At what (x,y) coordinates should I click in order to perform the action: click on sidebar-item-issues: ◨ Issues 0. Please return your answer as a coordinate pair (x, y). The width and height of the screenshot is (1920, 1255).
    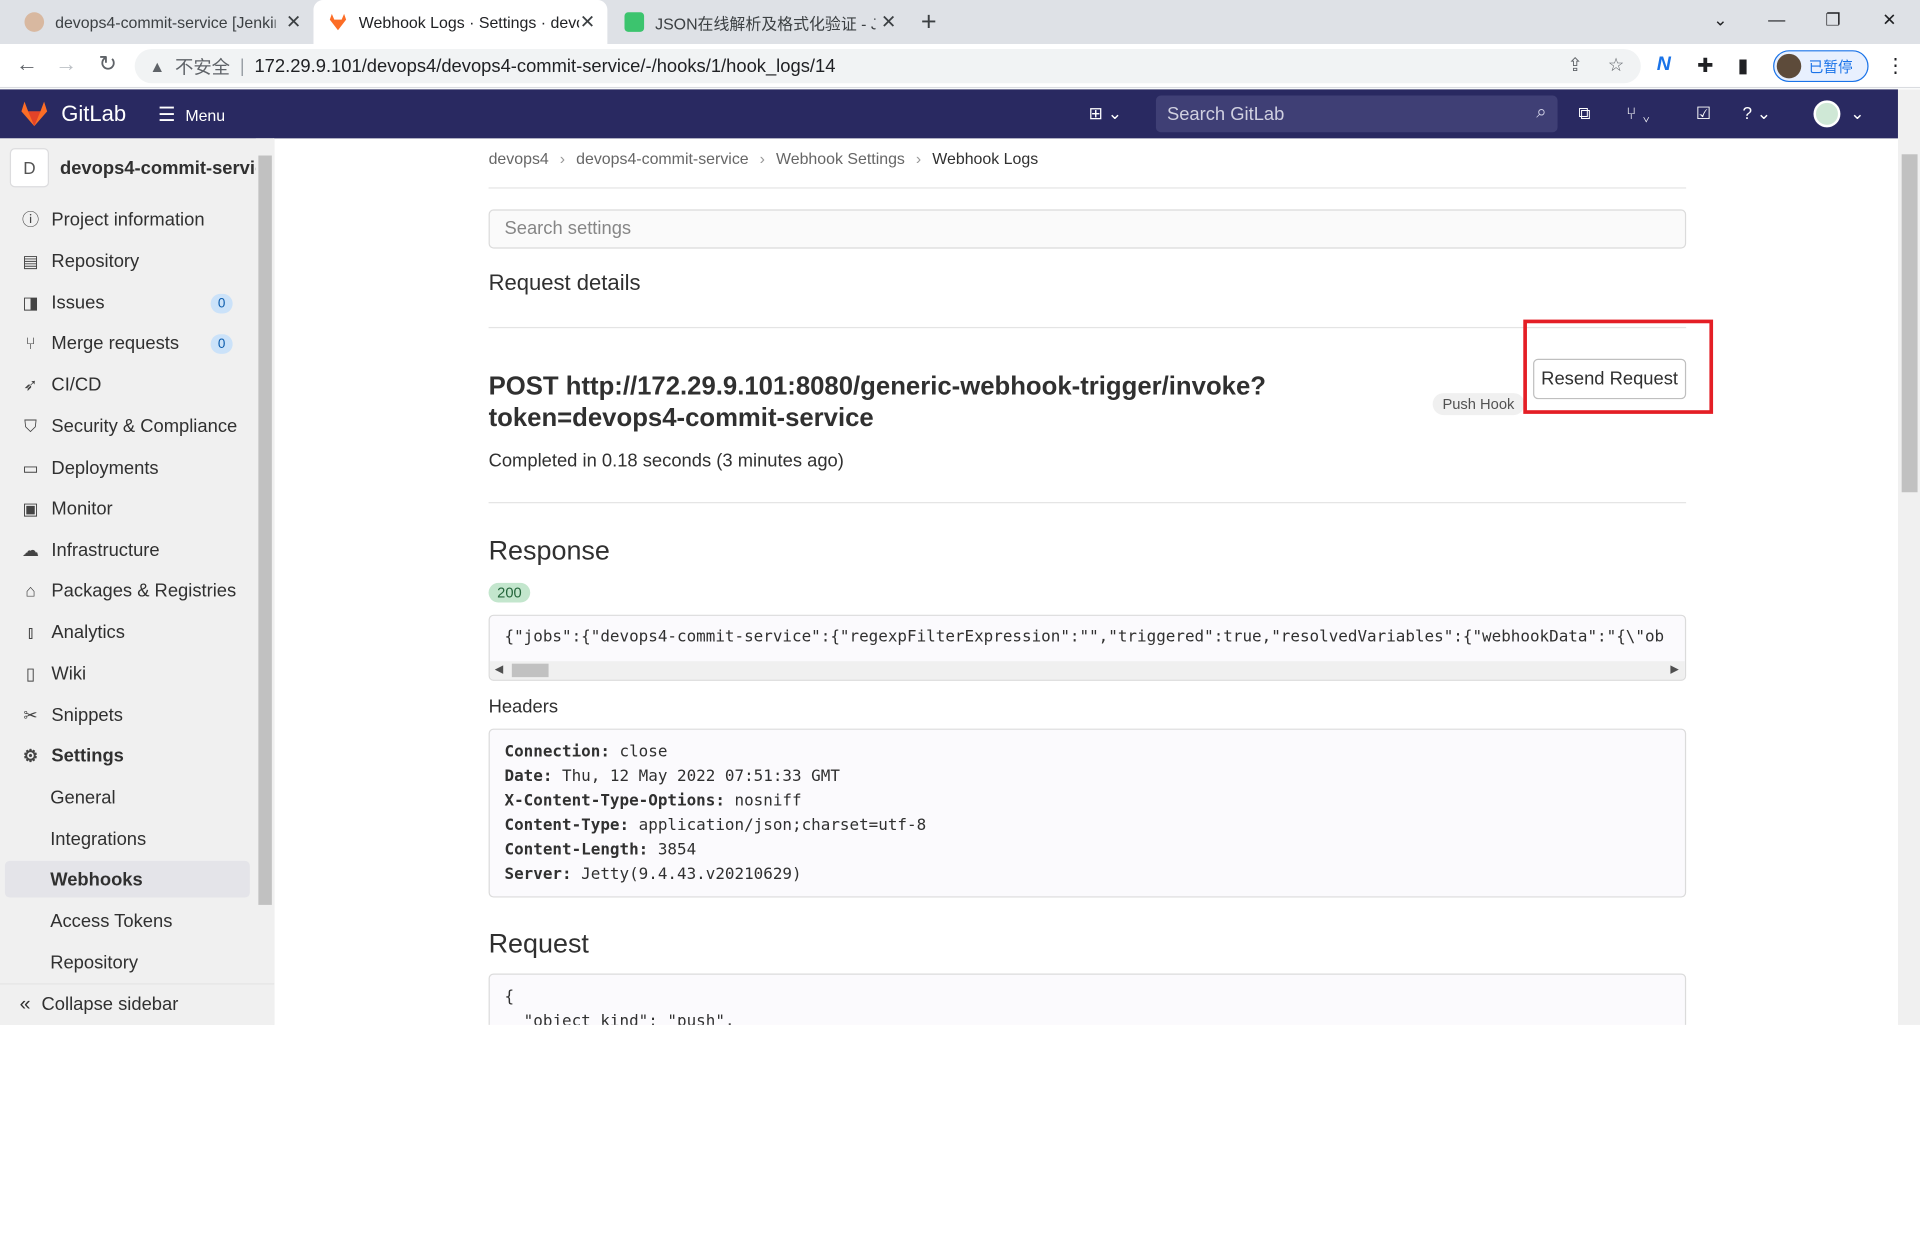
    Looking at the image, I should click on (127, 302).